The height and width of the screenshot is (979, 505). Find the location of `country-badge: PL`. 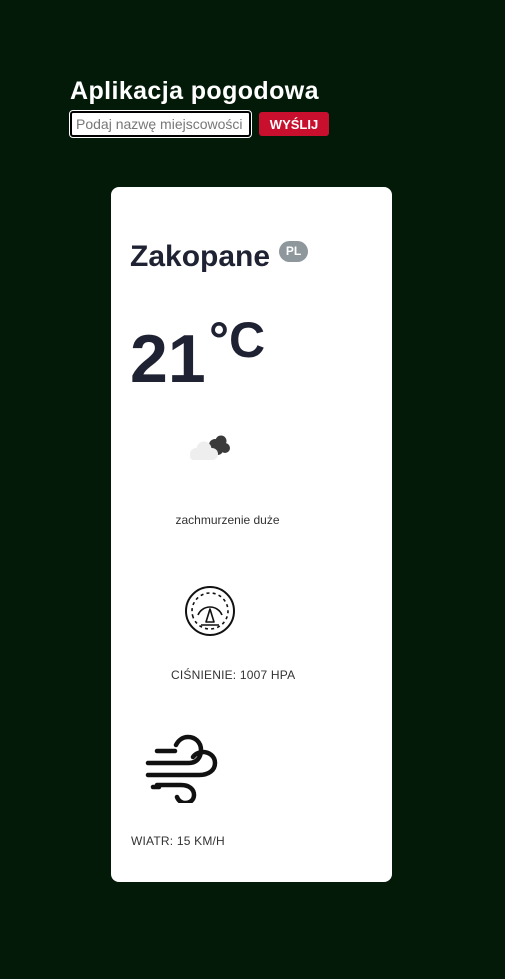

country-badge: PL is located at coordinates (293, 251).